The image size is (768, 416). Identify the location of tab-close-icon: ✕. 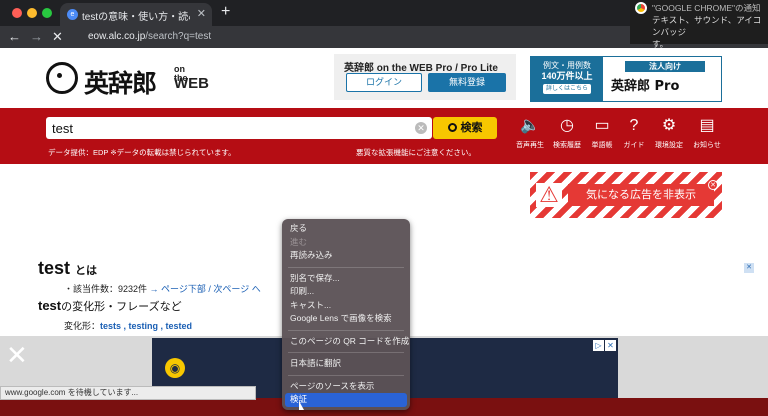
(201, 13).